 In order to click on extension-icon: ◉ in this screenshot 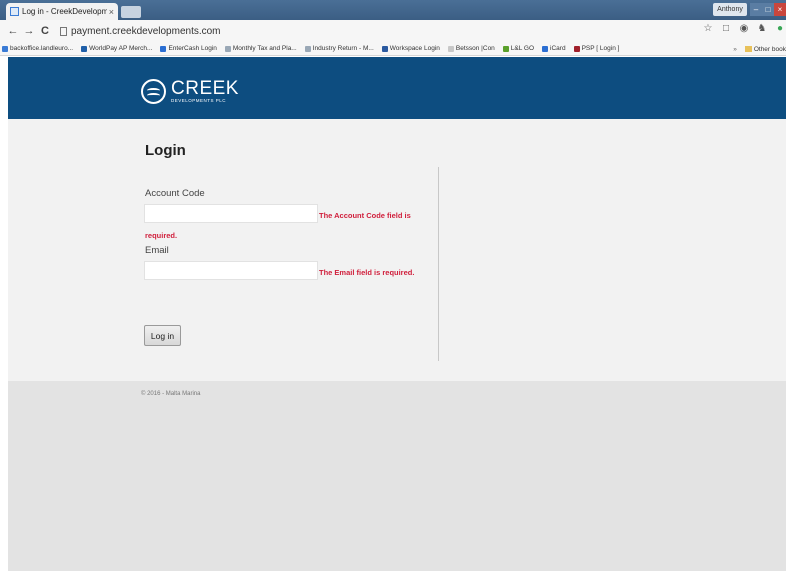, I will do `click(744, 28)`.